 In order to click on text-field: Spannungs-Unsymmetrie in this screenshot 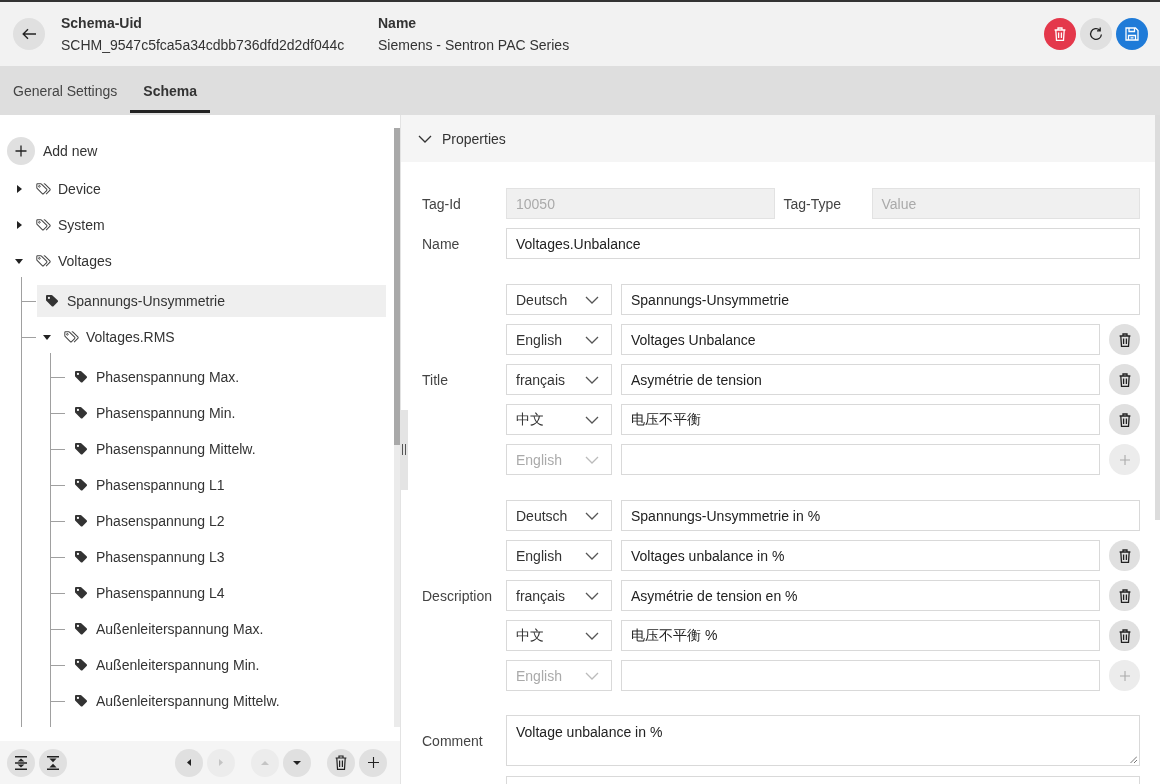, I will do `click(880, 299)`.